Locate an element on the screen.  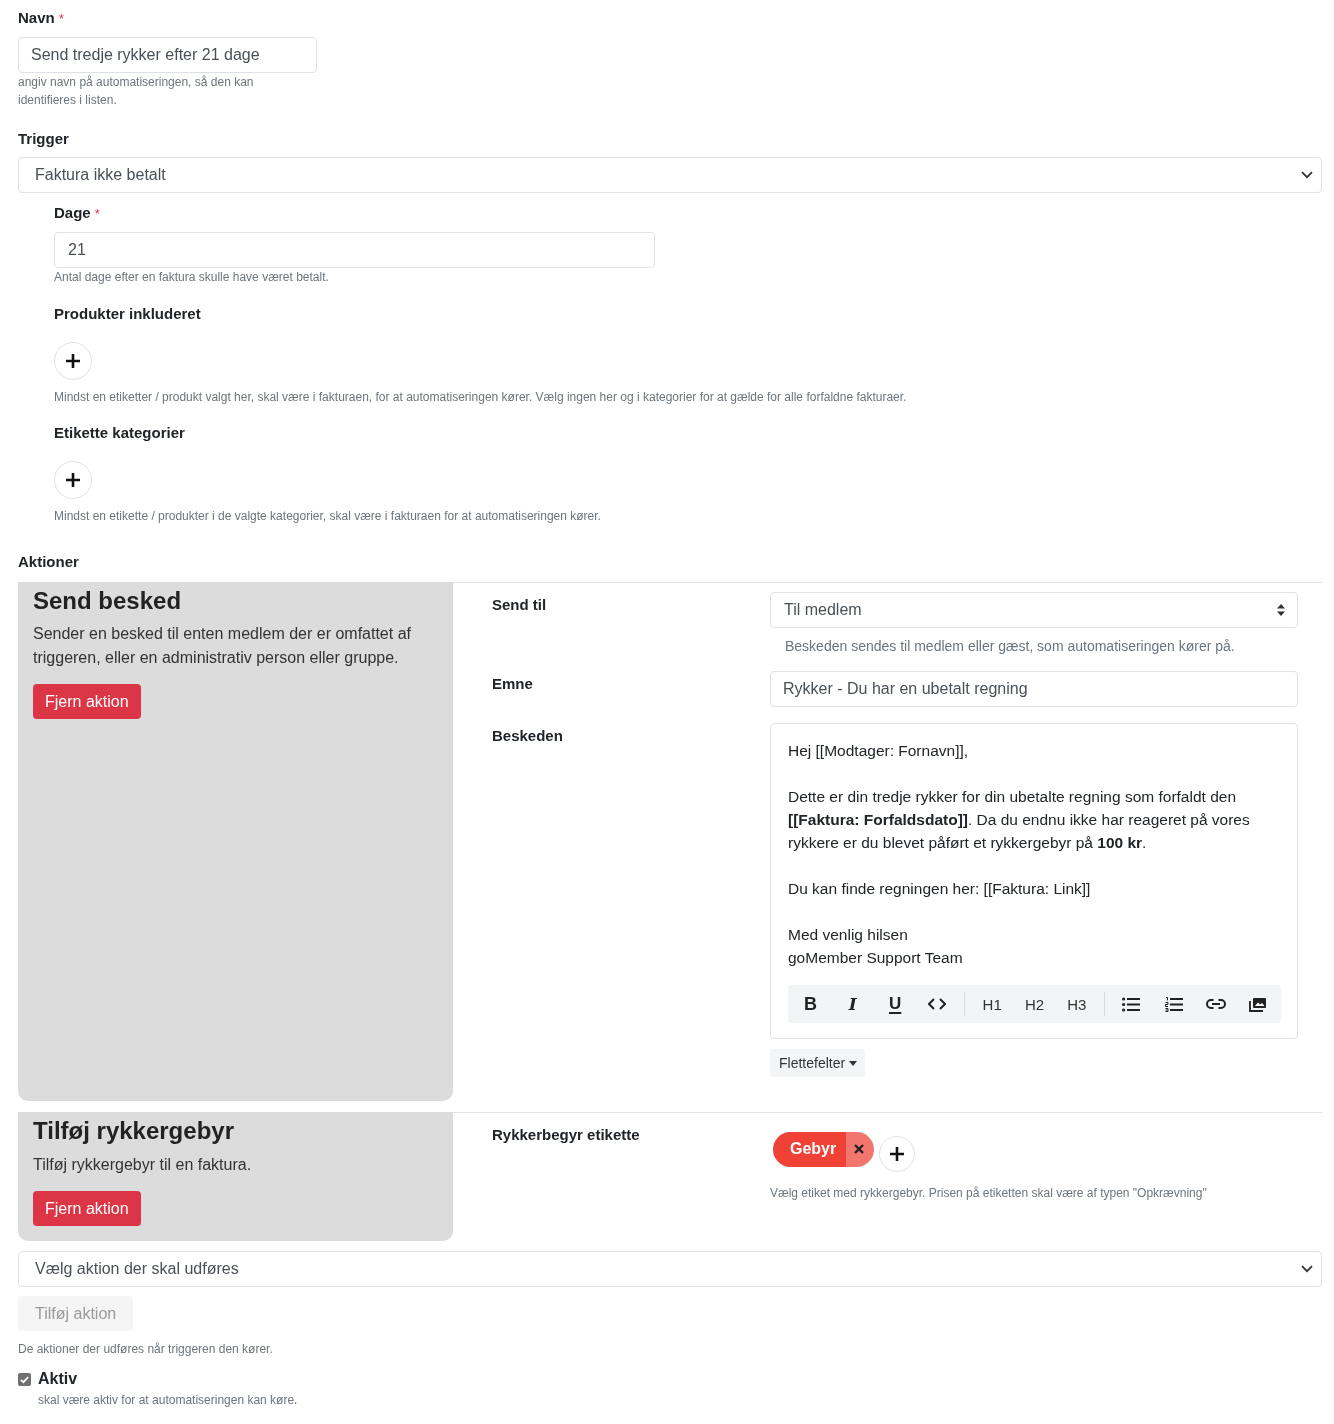
caret-down-icon is located at coordinates (853, 1063).